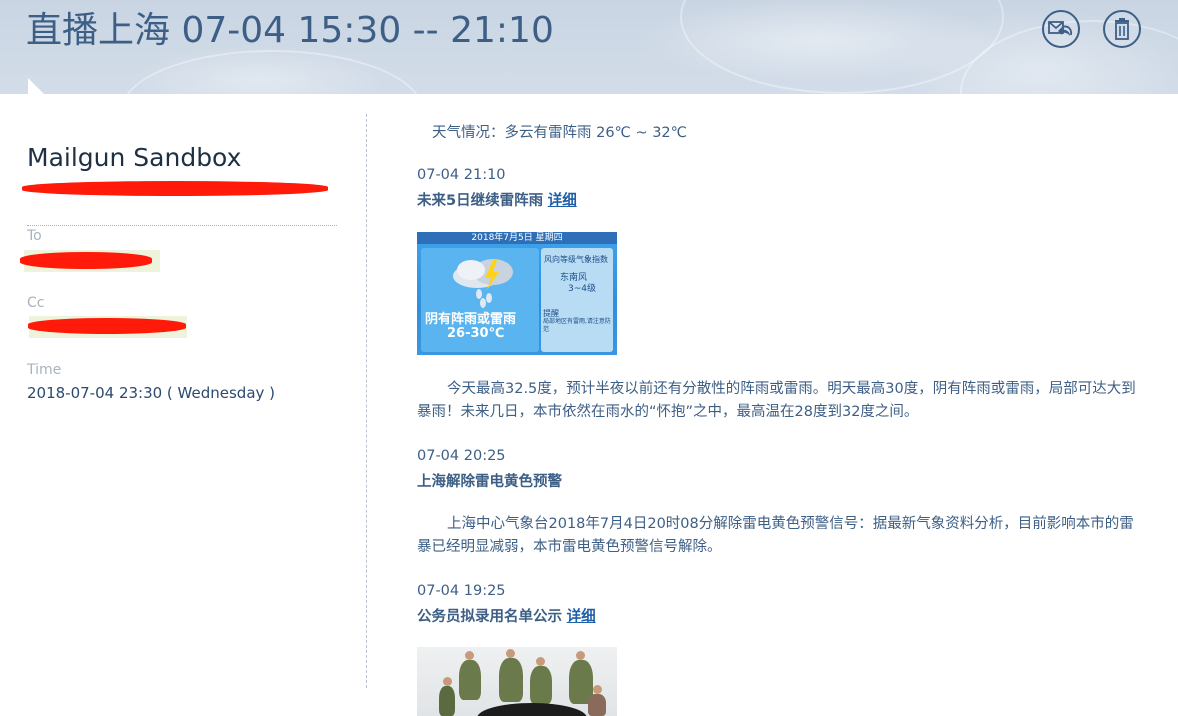  Describe the element at coordinates (483, 283) in the screenshot. I see `thunderstorm-icon` at that location.